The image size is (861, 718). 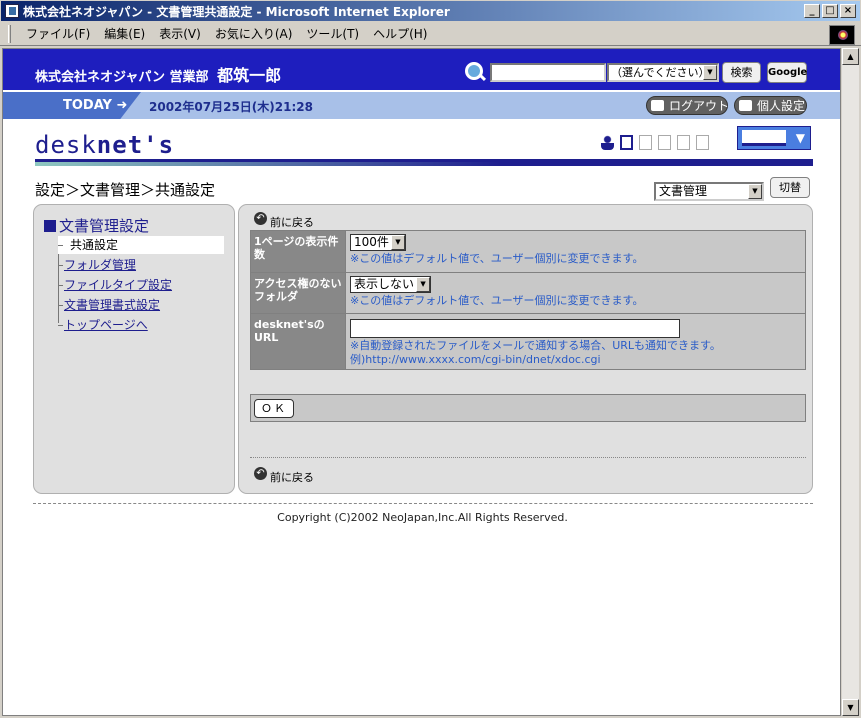 I want to click on page-size-value: 100件, so click(x=371, y=242).